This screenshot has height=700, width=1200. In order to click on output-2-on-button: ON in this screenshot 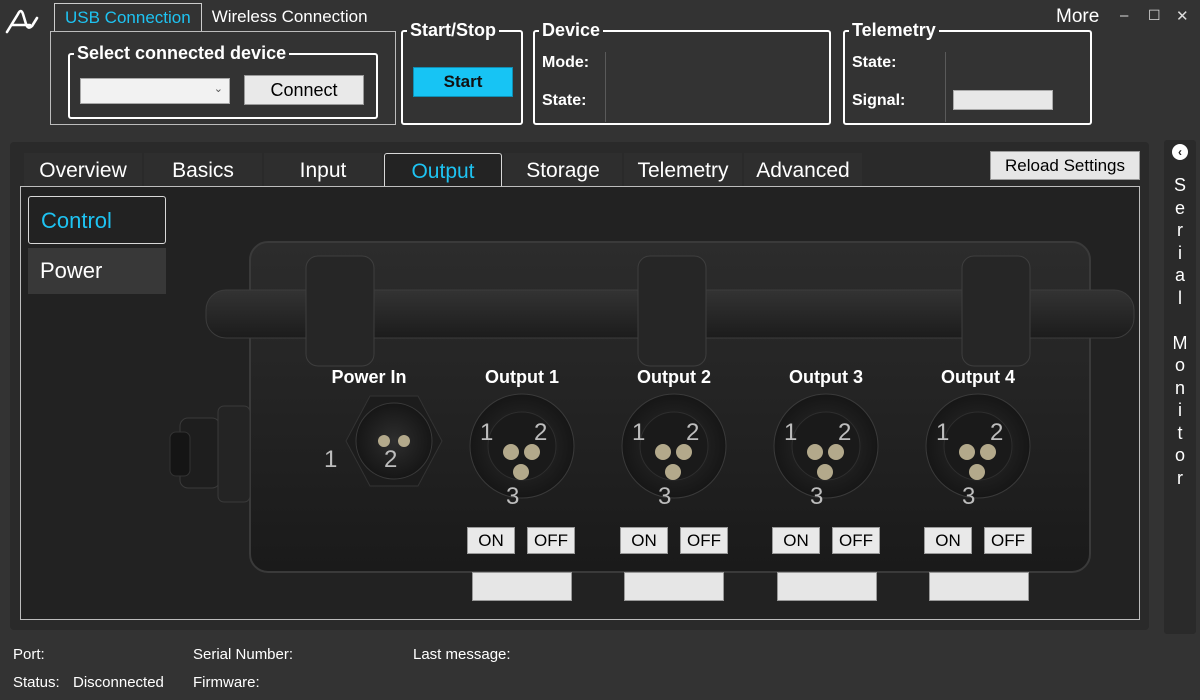, I will do `click(644, 540)`.